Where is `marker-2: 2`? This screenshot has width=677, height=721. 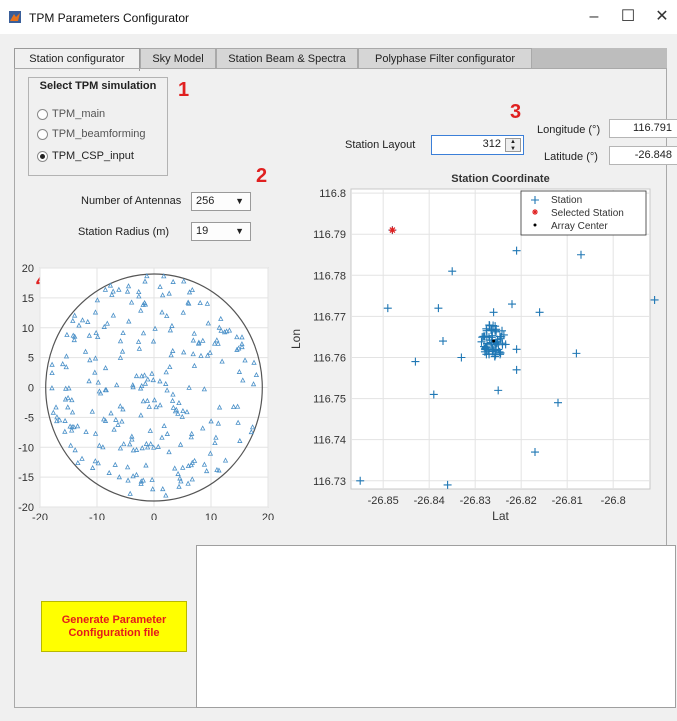 marker-2: 2 is located at coordinates (262, 176).